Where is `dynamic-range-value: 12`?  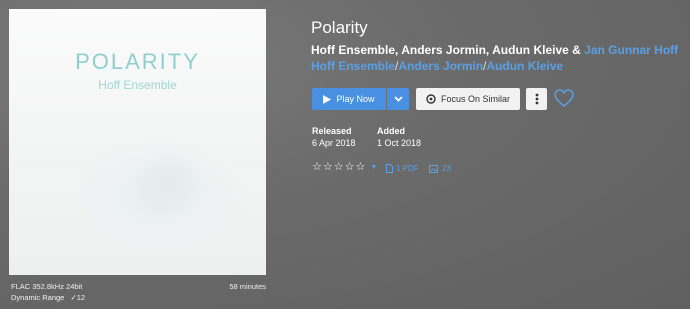
dynamic-range-value: 12 is located at coordinates (81, 297).